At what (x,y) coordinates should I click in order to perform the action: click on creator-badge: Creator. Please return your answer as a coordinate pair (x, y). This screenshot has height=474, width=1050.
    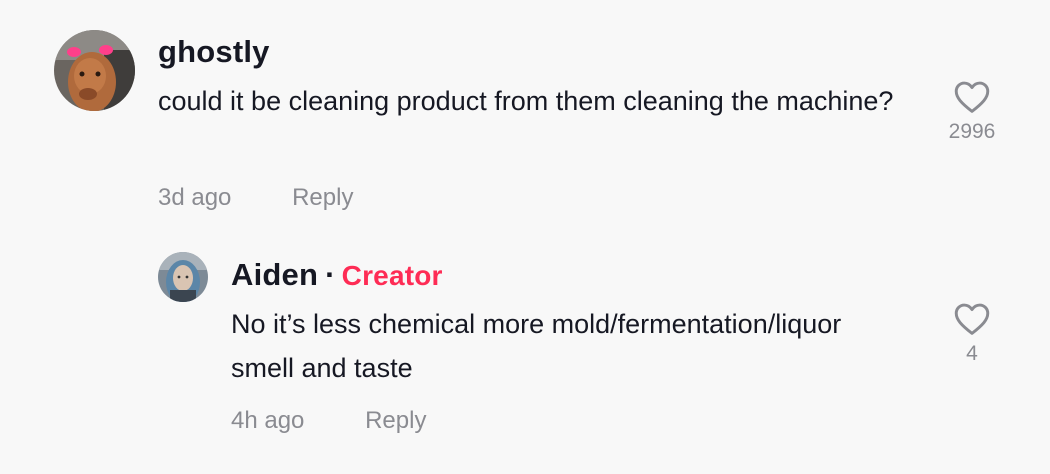
    Looking at the image, I should click on (392, 275).